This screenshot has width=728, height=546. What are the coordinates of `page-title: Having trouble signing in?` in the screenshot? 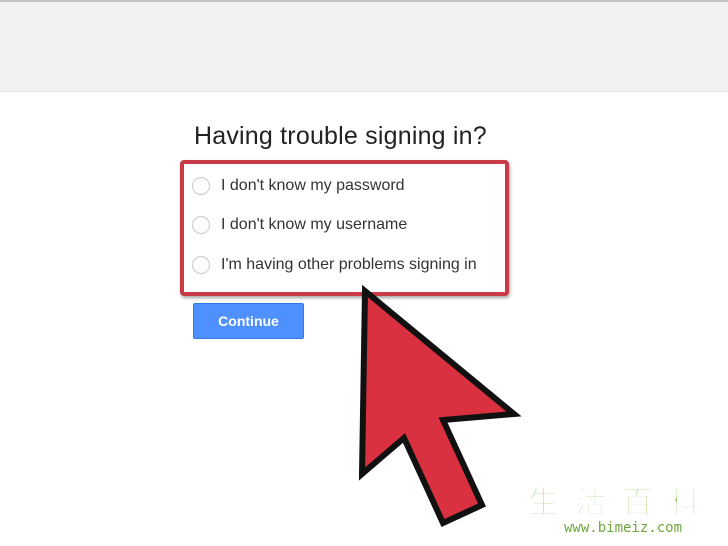 It's located at (340, 136).